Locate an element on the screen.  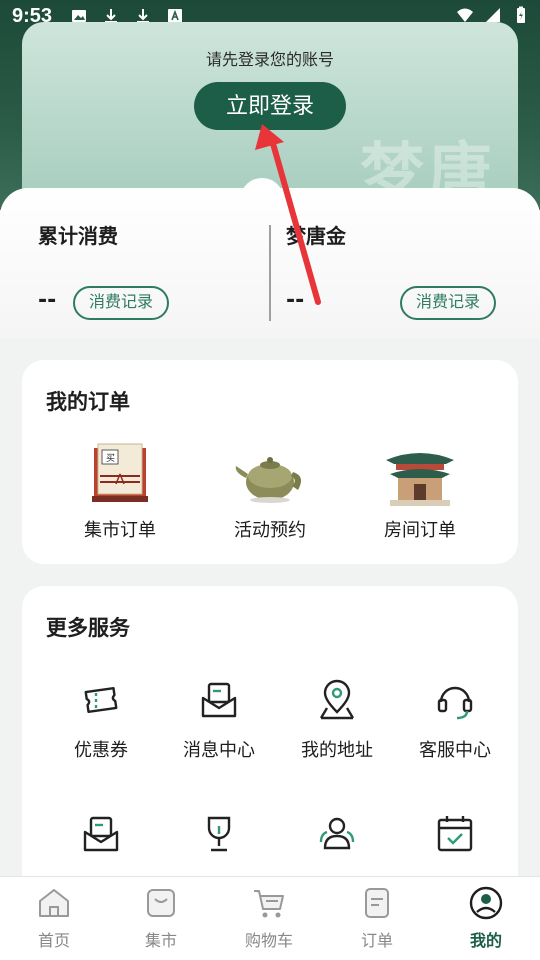
svg-text: 买 is located at coordinates (110, 458).